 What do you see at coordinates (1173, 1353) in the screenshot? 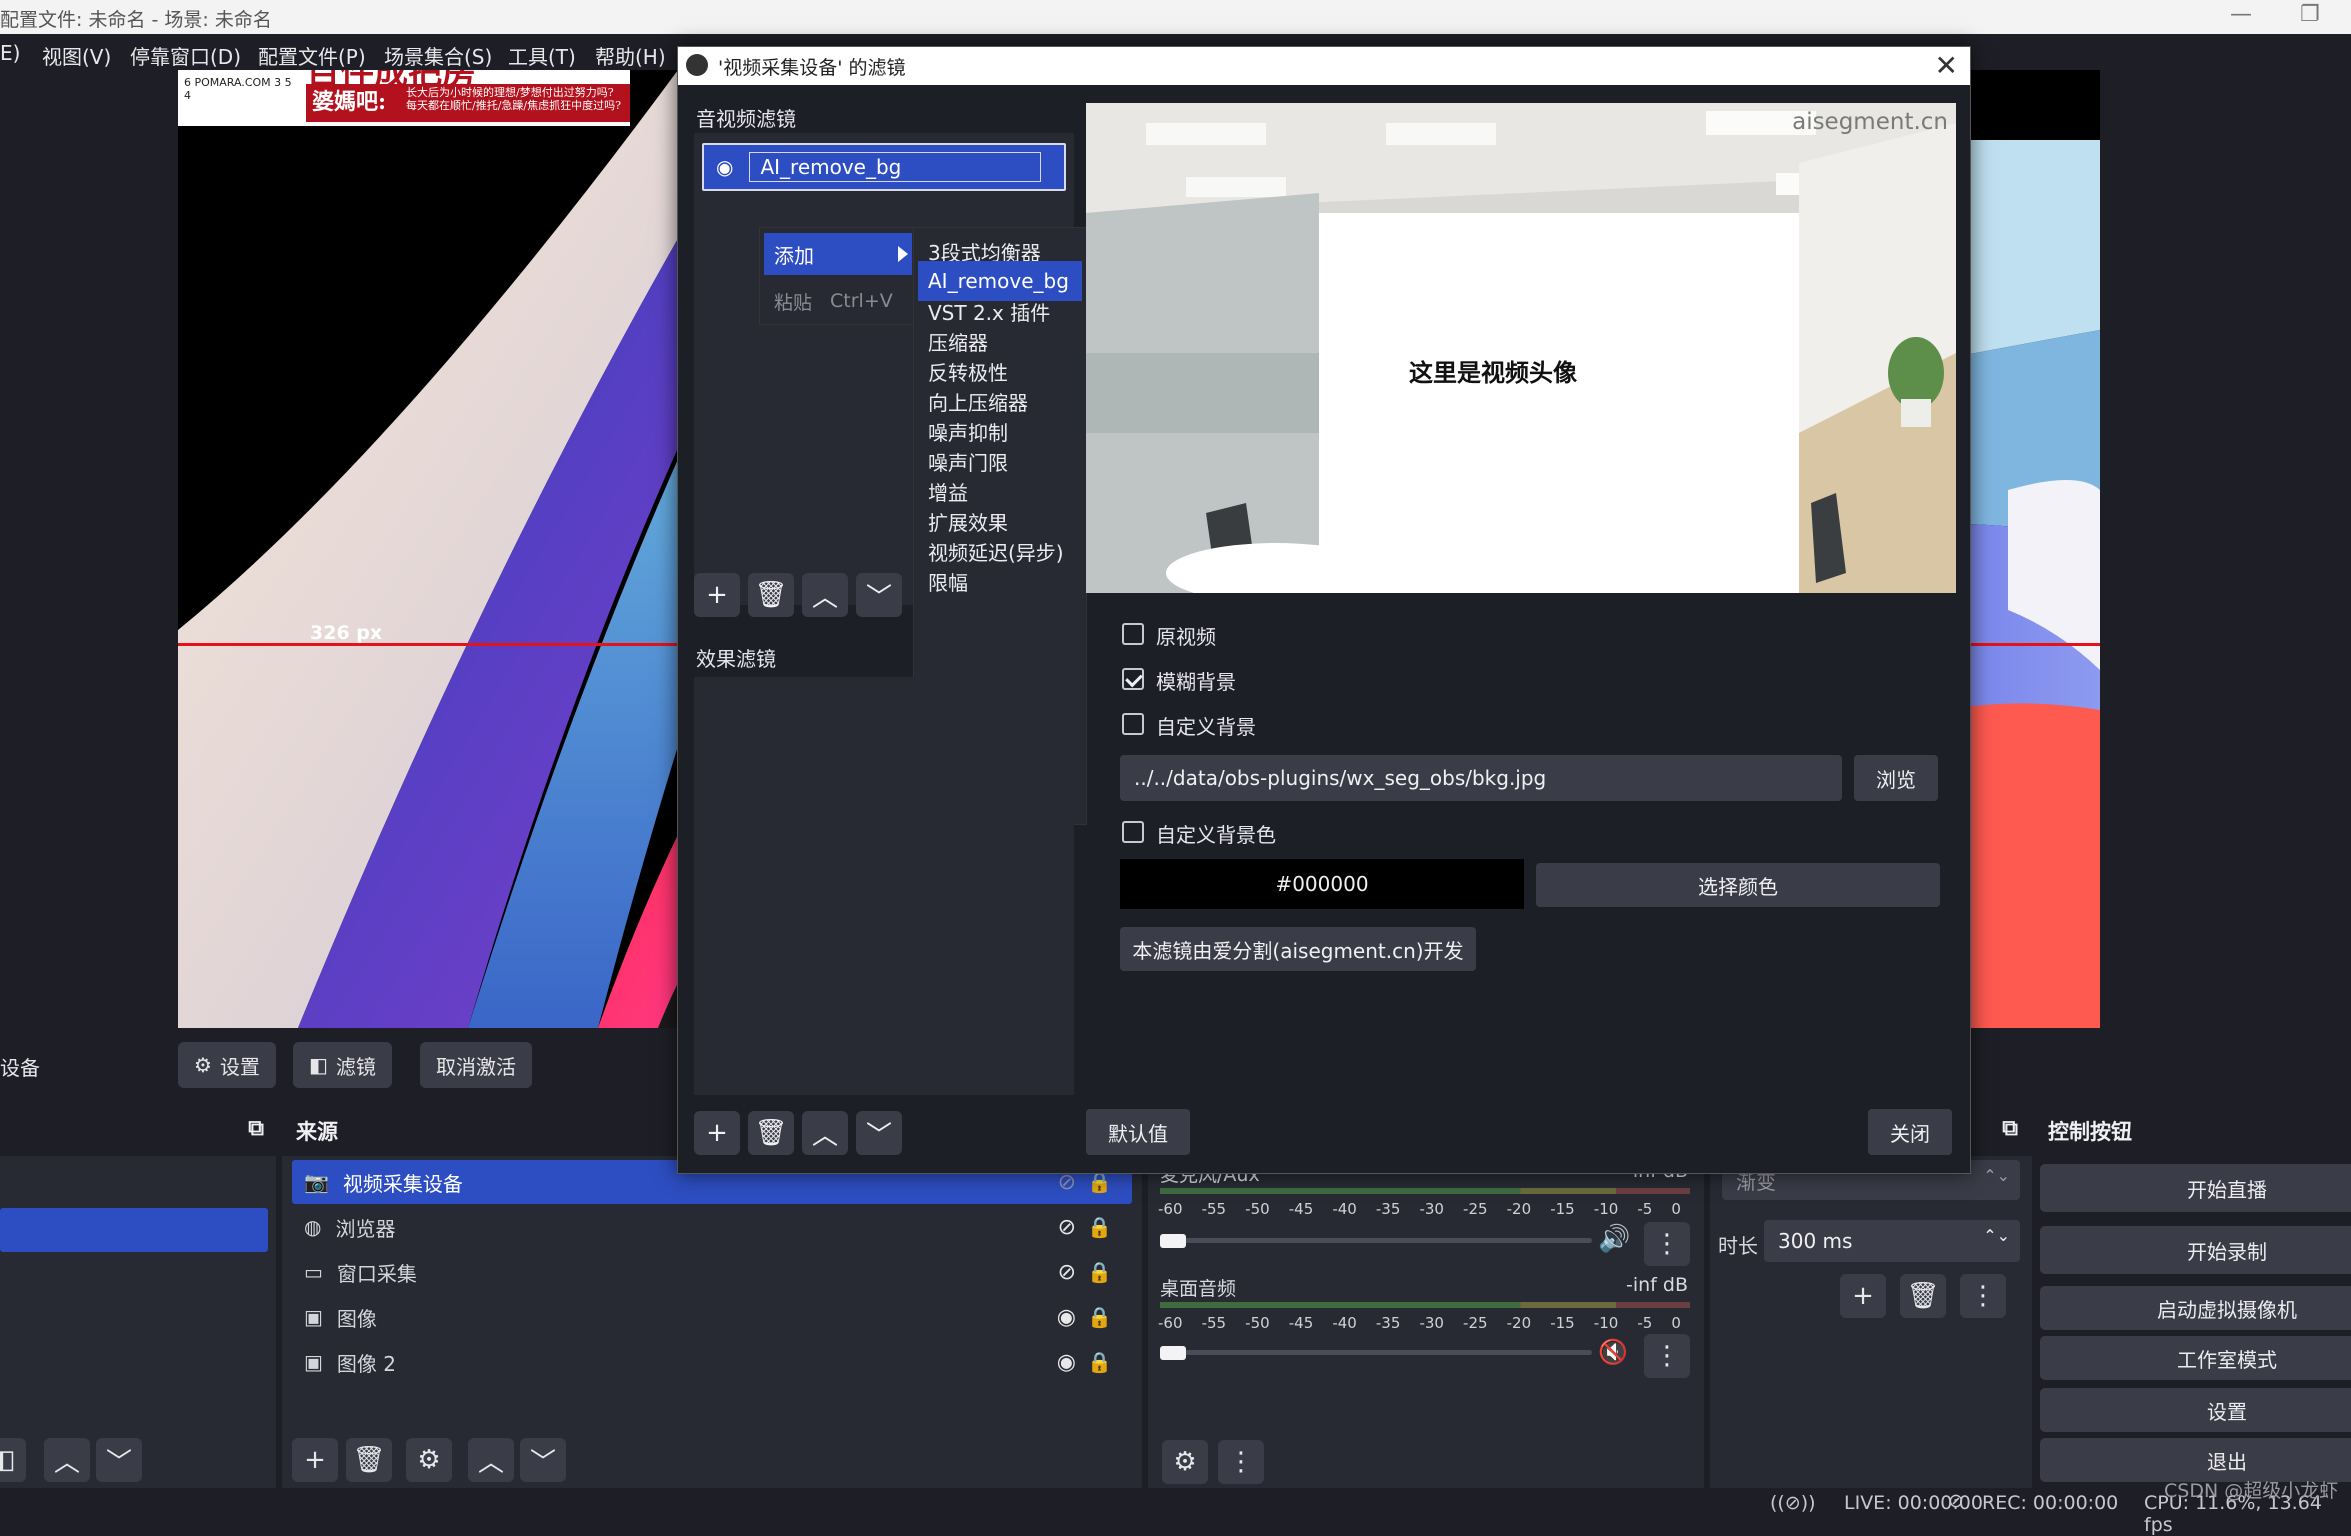
I see `mixer-channel-2-volume-knob` at bounding box center [1173, 1353].